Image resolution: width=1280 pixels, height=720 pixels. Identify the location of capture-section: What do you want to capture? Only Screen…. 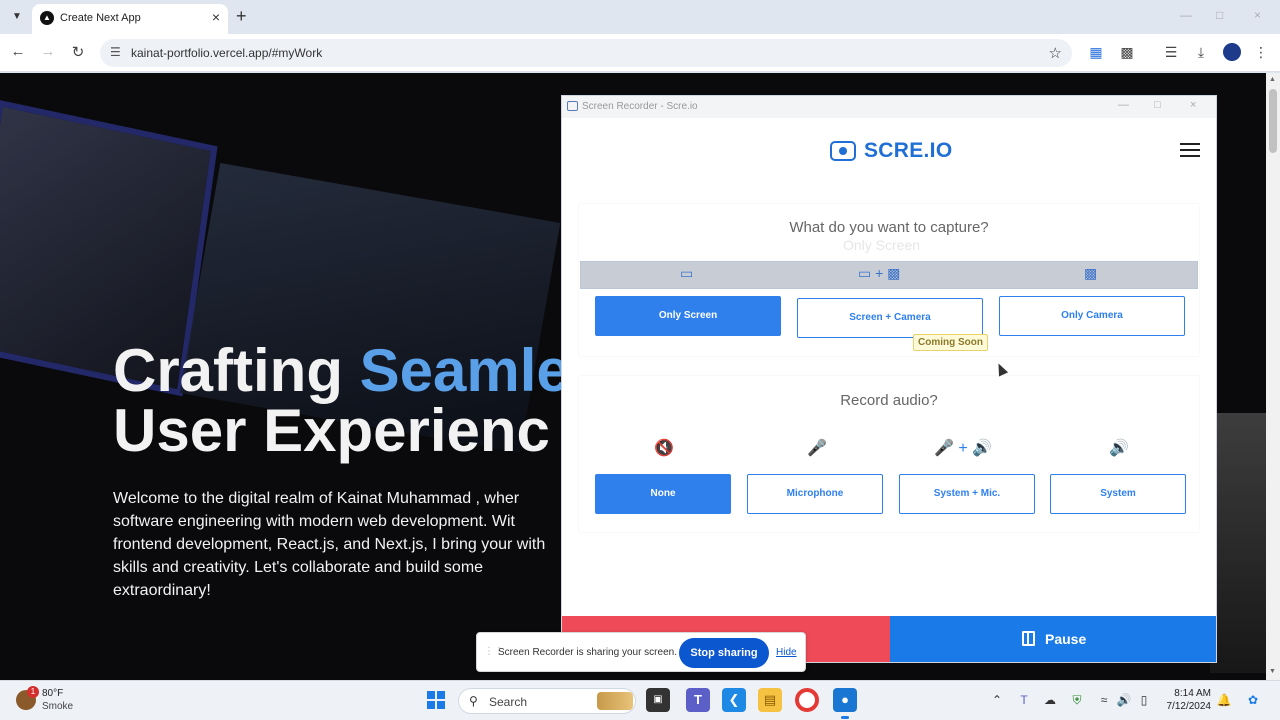
(889, 280).